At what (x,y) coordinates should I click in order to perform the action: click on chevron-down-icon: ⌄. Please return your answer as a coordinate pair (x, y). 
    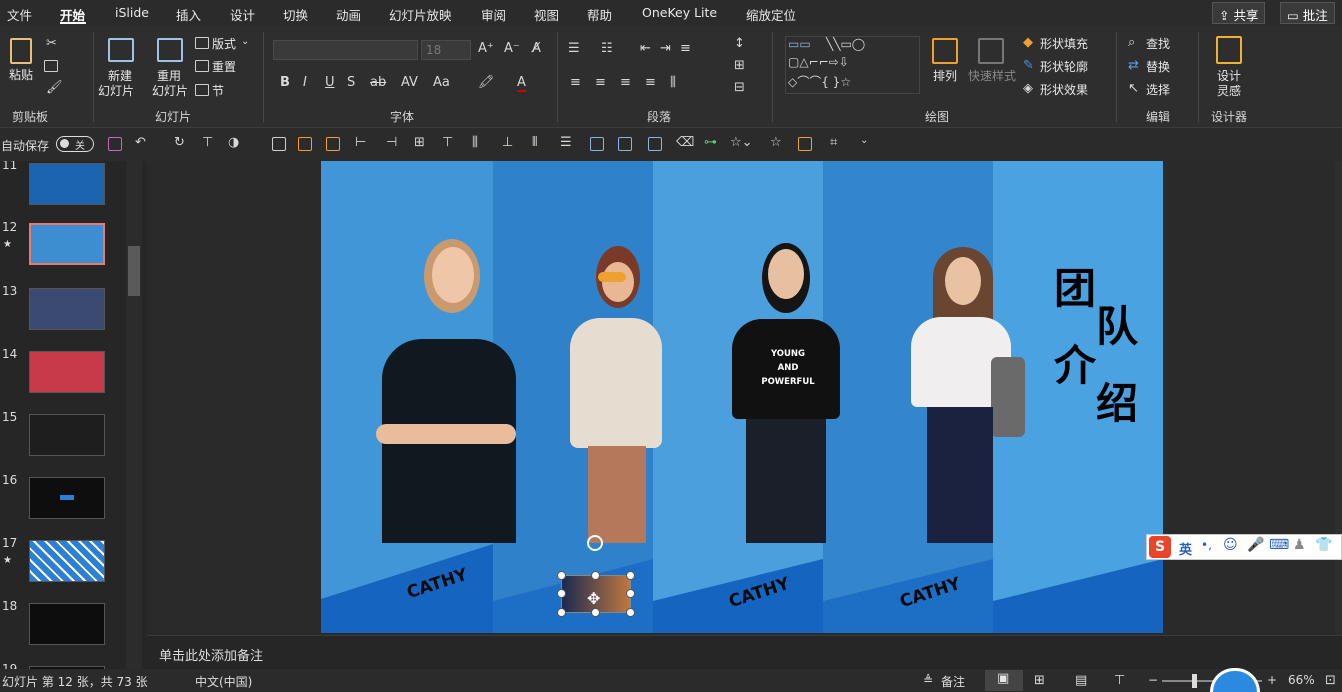
    Looking at the image, I should click on (245, 41).